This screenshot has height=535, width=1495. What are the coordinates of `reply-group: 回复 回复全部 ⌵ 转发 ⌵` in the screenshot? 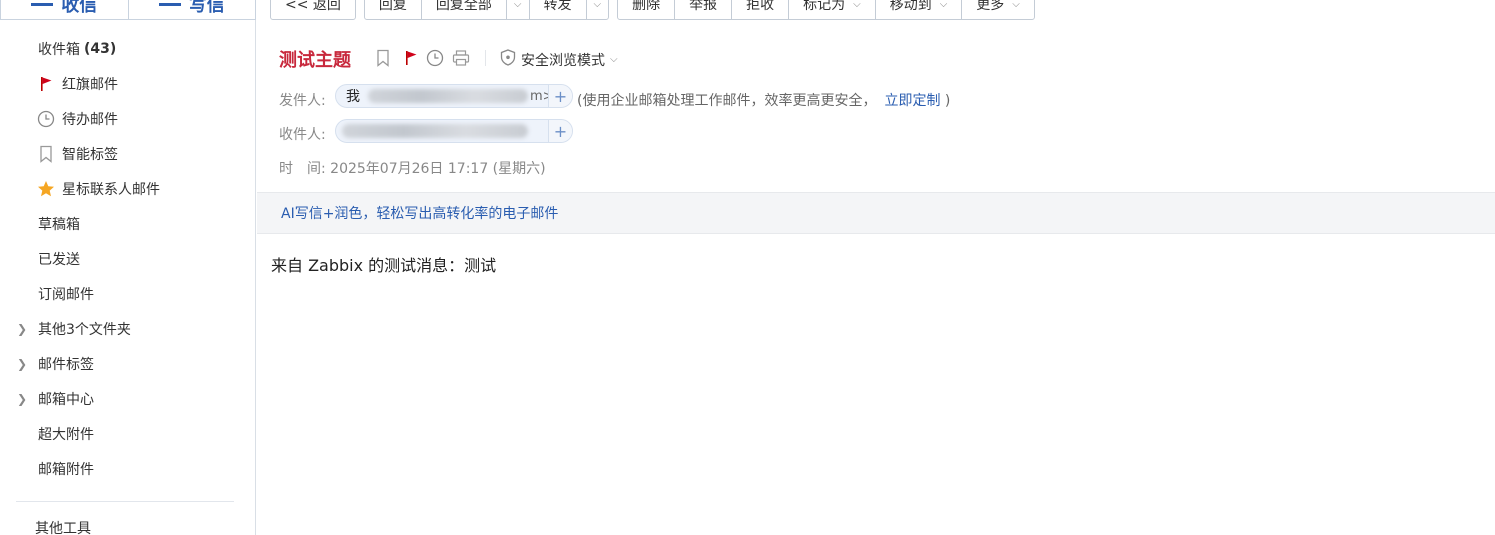 It's located at (486, 10).